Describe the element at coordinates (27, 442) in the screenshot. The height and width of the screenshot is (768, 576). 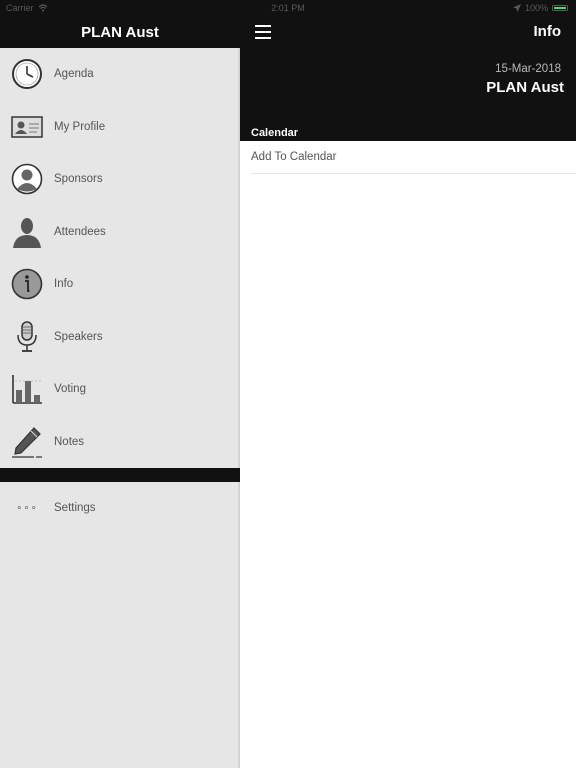
I see `pen-icon` at that location.